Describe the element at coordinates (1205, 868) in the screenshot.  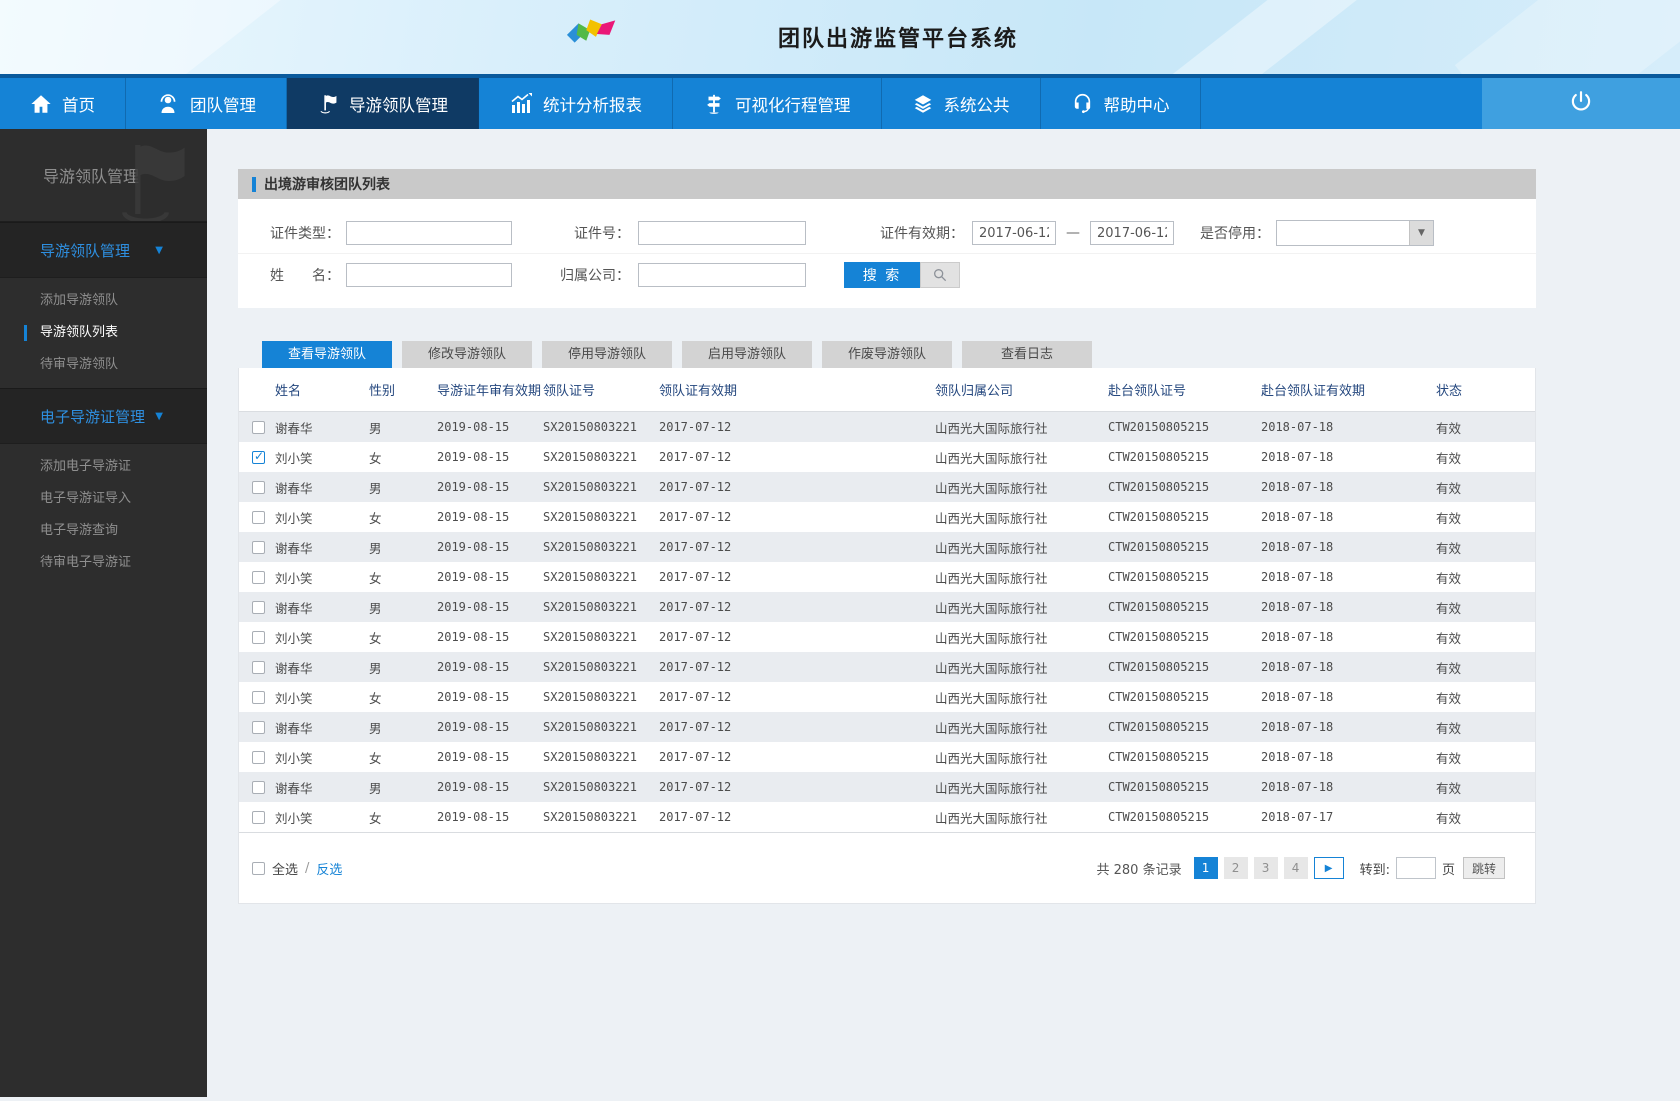
I see `page-button-1: 1` at that location.